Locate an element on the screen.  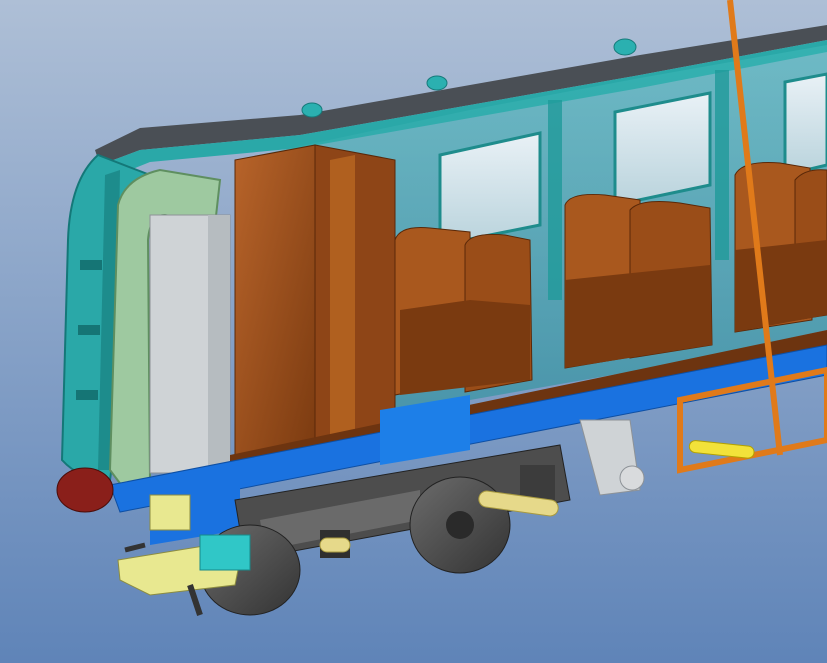
cab-door-frame is located at coordinates (169, 330).